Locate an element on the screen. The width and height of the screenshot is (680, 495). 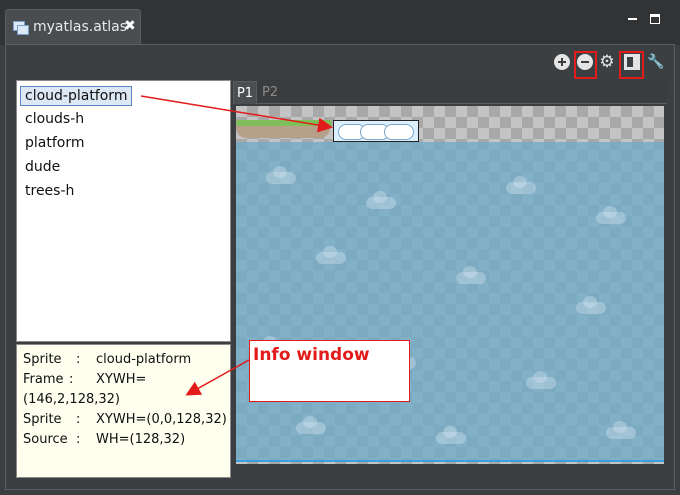
callout-label: Info window is located at coordinates (311, 355).